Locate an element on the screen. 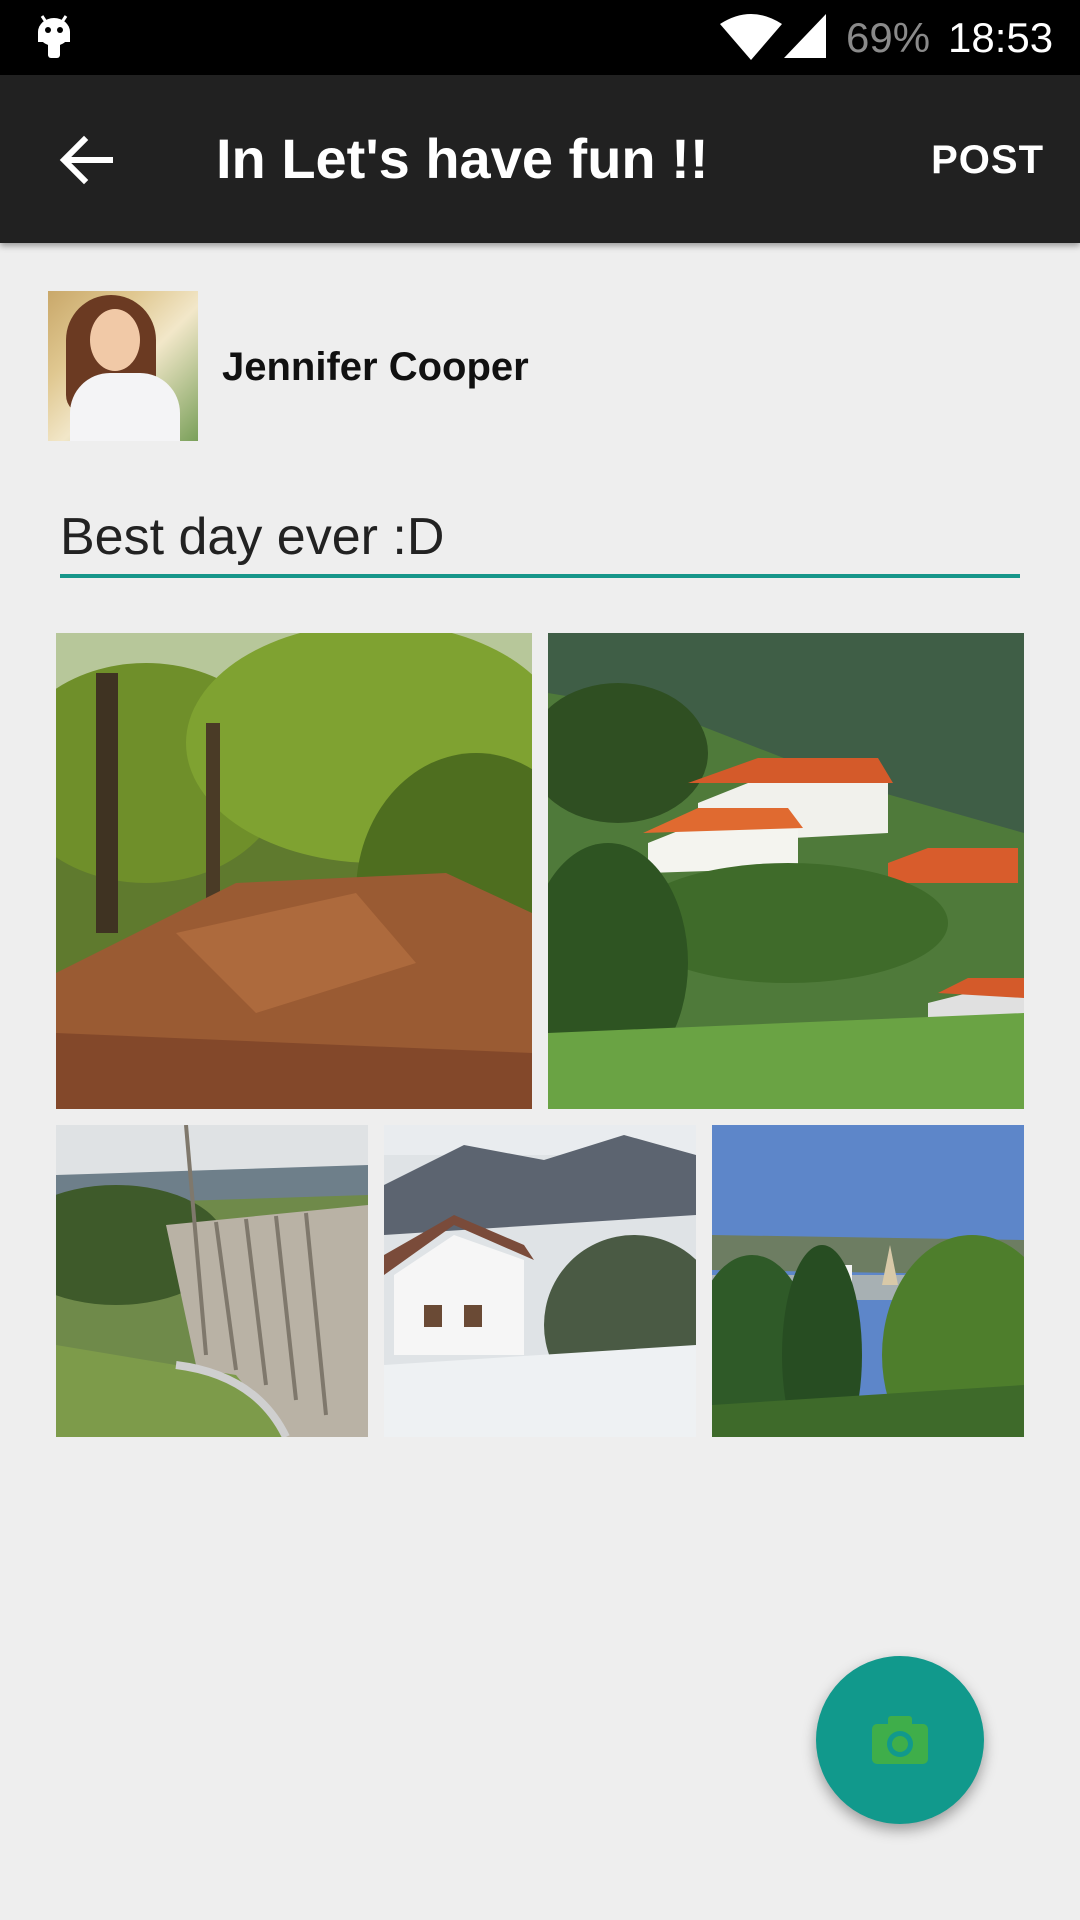  android-icon is located at coordinates (54, 36).